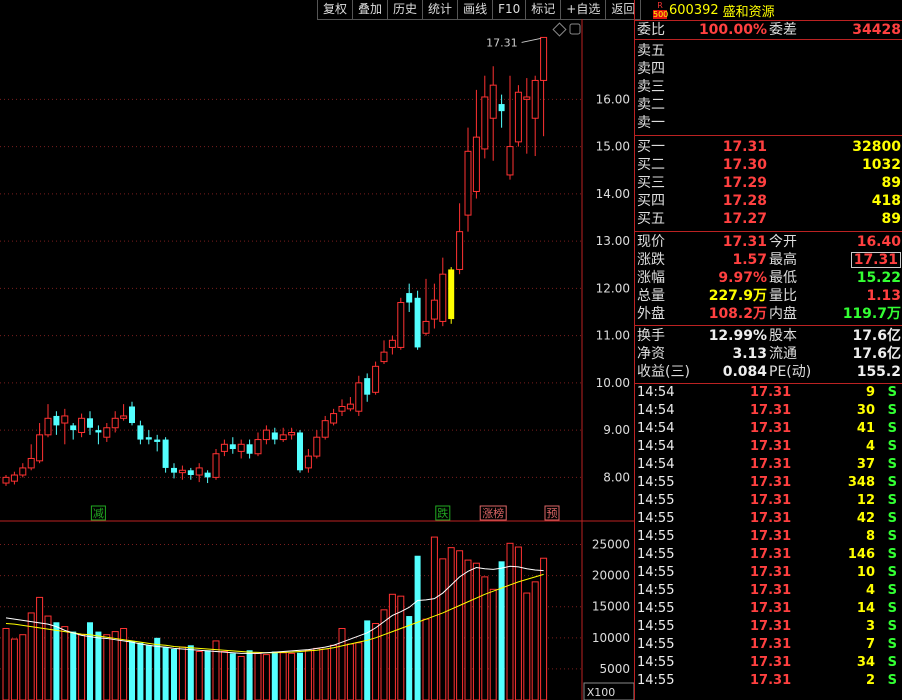 The image size is (902, 700). I want to click on tick-volume: 8, so click(870, 536).